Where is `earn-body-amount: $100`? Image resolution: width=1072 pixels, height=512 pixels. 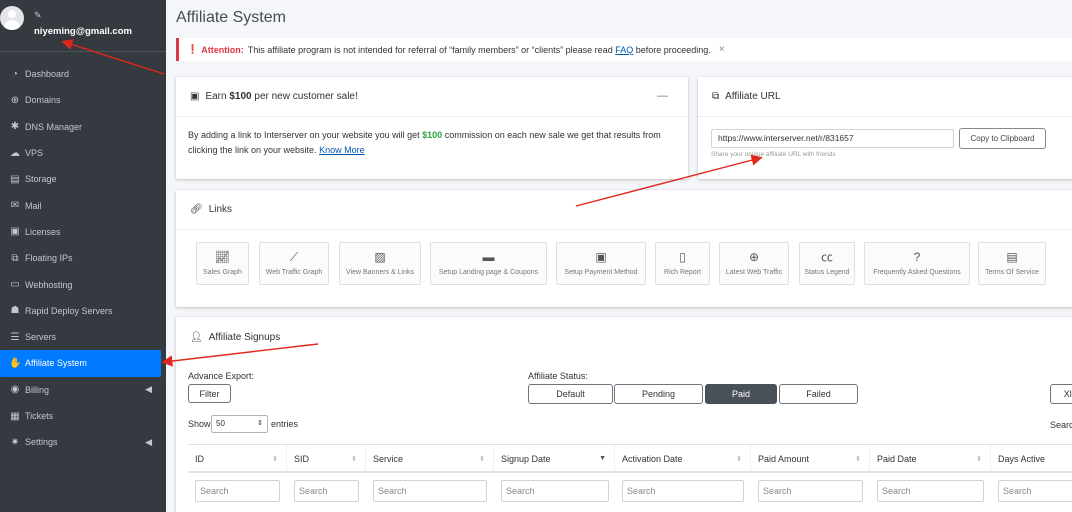 earn-body-amount: $100 is located at coordinates (432, 135).